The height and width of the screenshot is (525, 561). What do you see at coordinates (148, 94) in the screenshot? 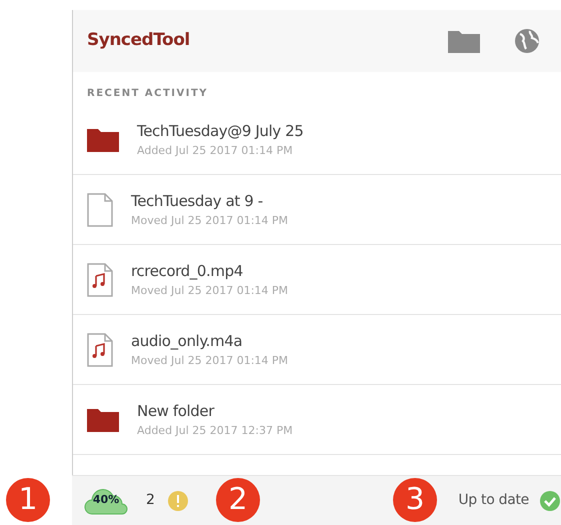
I see `section-heading: RECENT ACTIVITY` at bounding box center [148, 94].